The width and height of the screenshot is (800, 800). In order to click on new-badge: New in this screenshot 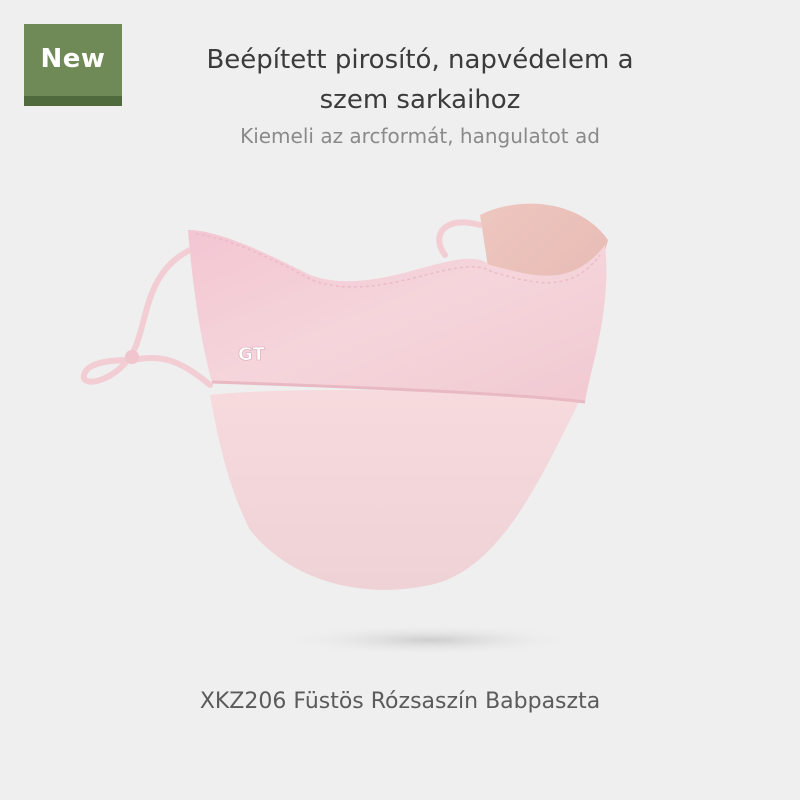, I will do `click(73, 65)`.